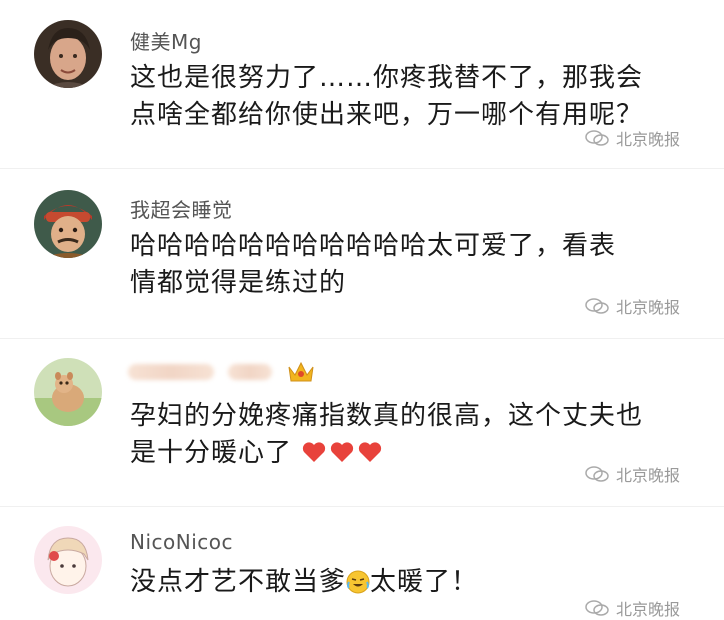 The height and width of the screenshot is (620, 724). Describe the element at coordinates (387, 416) in the screenshot. I see `comment-text-line: 孕妇的分娩疼痛指数真的很高，这个丈夫也` at that location.